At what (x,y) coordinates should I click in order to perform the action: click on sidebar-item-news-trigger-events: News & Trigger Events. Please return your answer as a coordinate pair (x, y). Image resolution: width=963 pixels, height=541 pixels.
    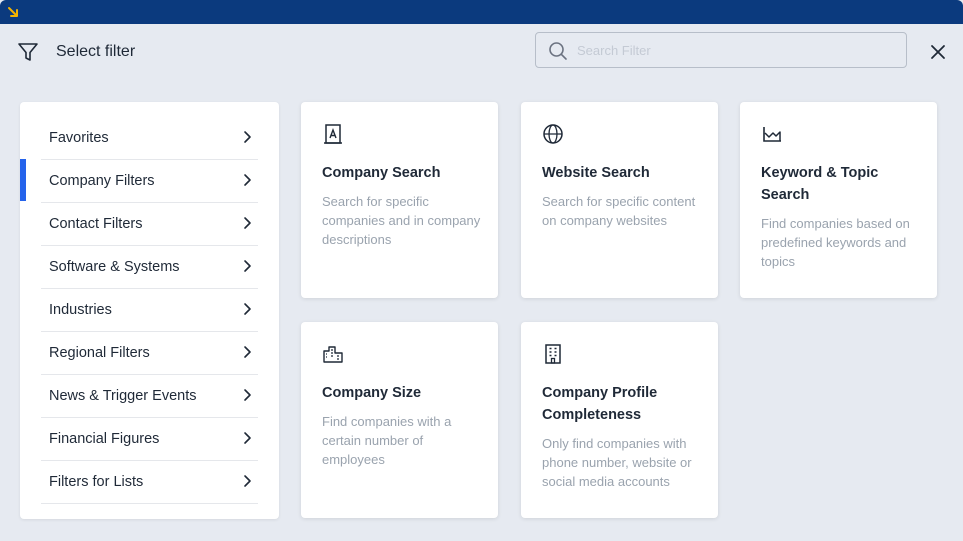
    Looking at the image, I should click on (149, 396).